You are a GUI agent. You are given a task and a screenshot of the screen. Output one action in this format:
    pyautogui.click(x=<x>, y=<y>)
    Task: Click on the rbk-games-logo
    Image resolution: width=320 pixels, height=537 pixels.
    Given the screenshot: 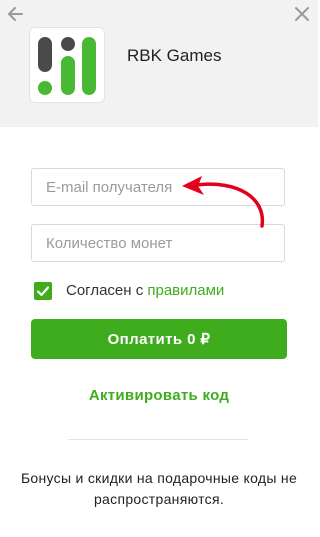 What is the action you would take?
    pyautogui.click(x=67, y=65)
    